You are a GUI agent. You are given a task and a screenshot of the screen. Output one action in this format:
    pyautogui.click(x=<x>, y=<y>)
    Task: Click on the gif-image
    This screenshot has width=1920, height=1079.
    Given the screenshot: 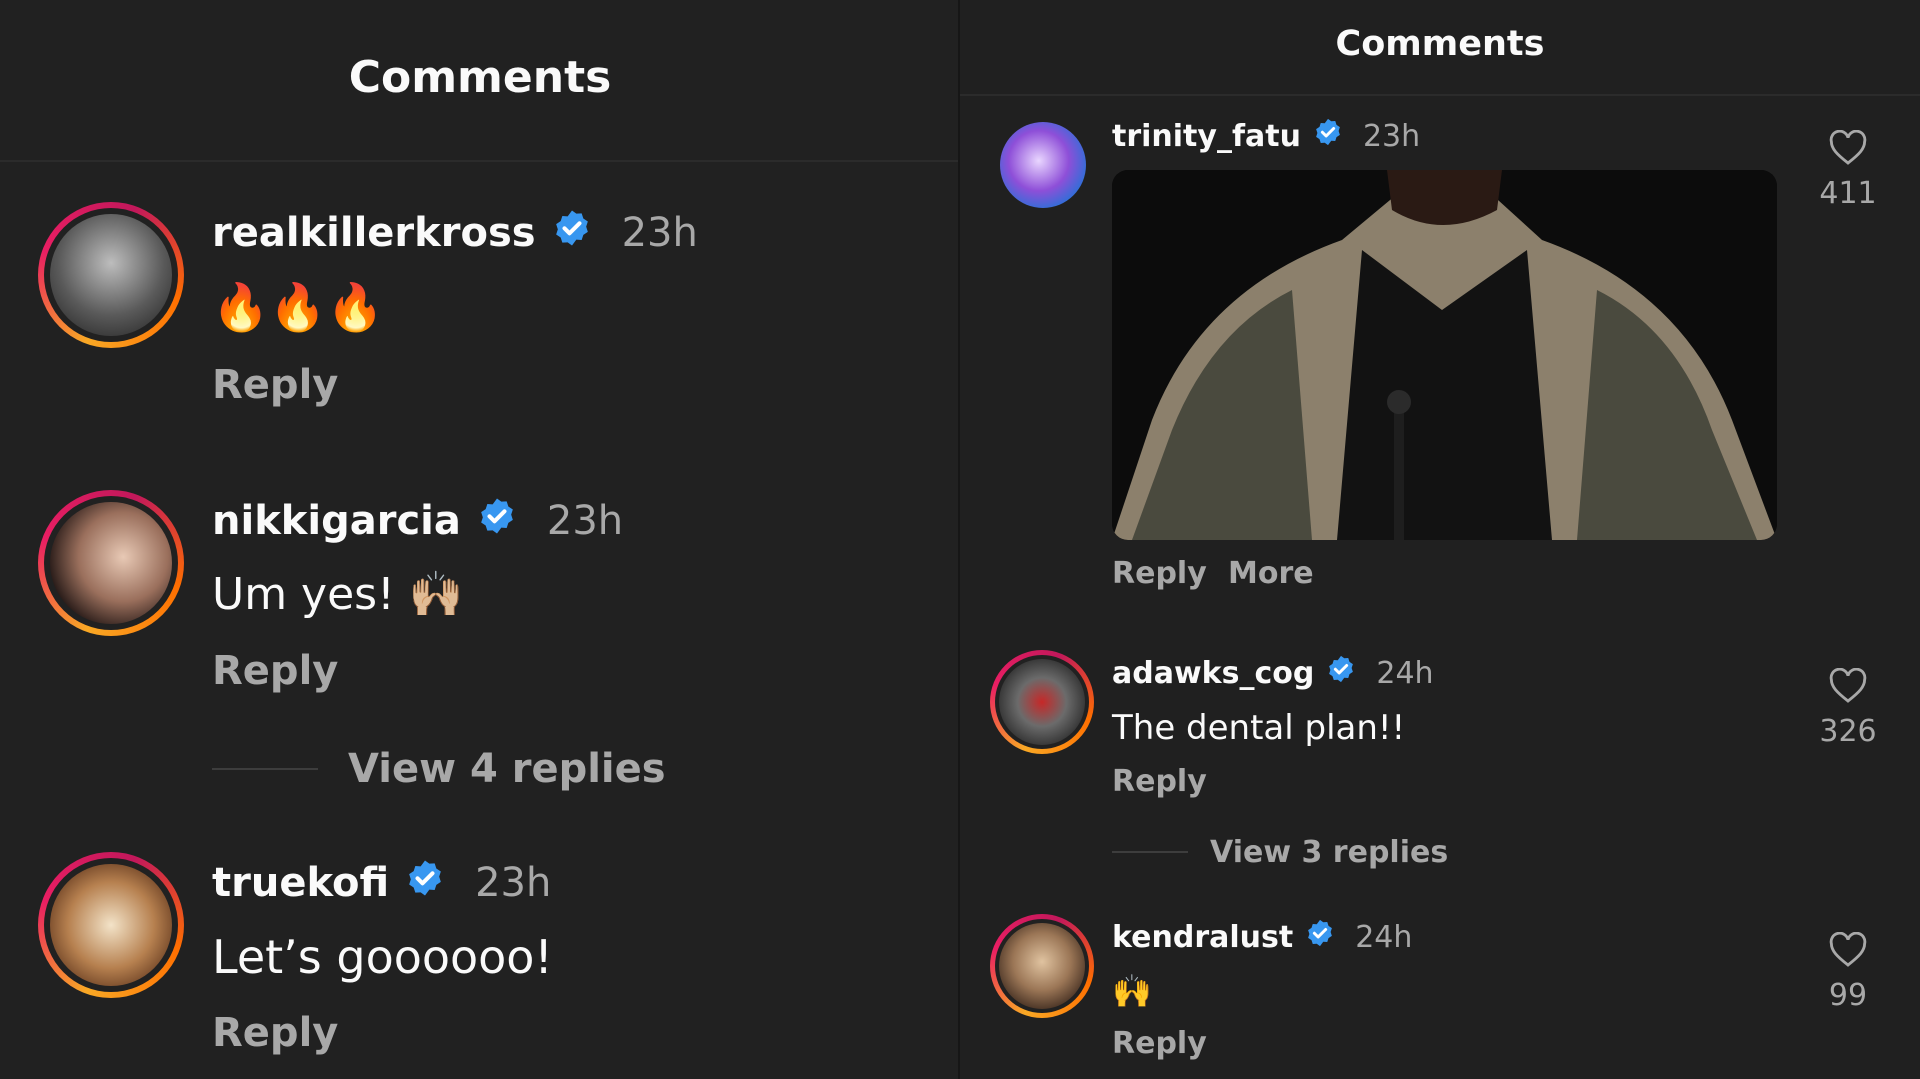 What is the action you would take?
    pyautogui.click(x=1444, y=355)
    